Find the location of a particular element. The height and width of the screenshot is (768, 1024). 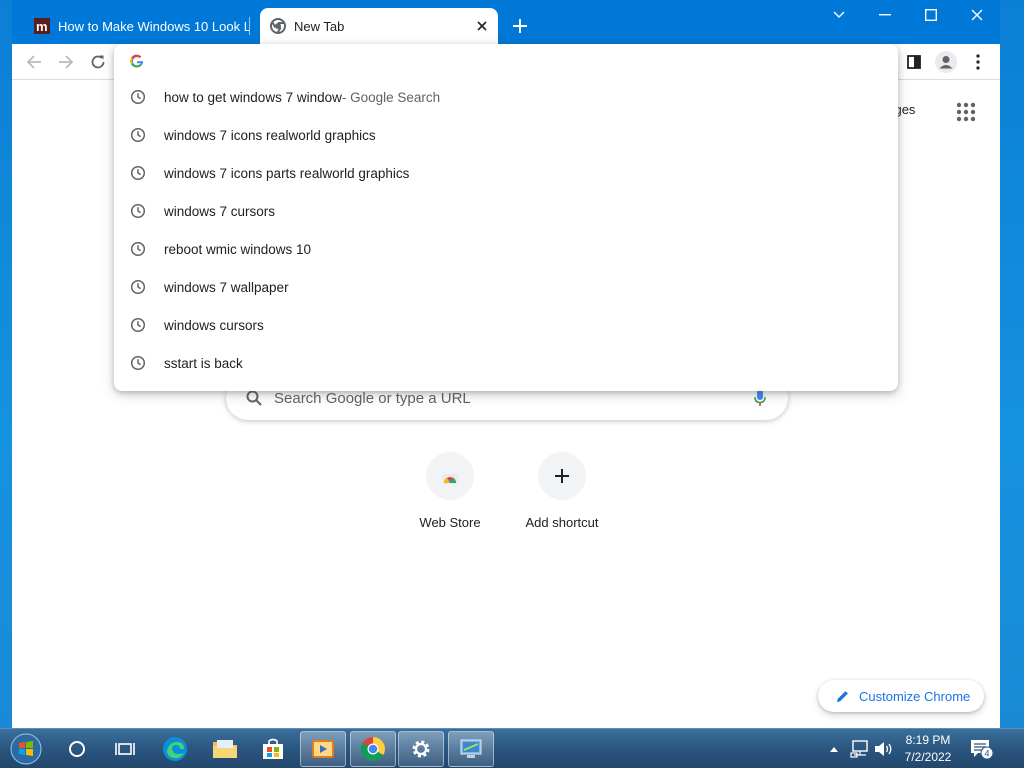

omnibox-suggestion: windows cursors is located at coordinates (506, 325).